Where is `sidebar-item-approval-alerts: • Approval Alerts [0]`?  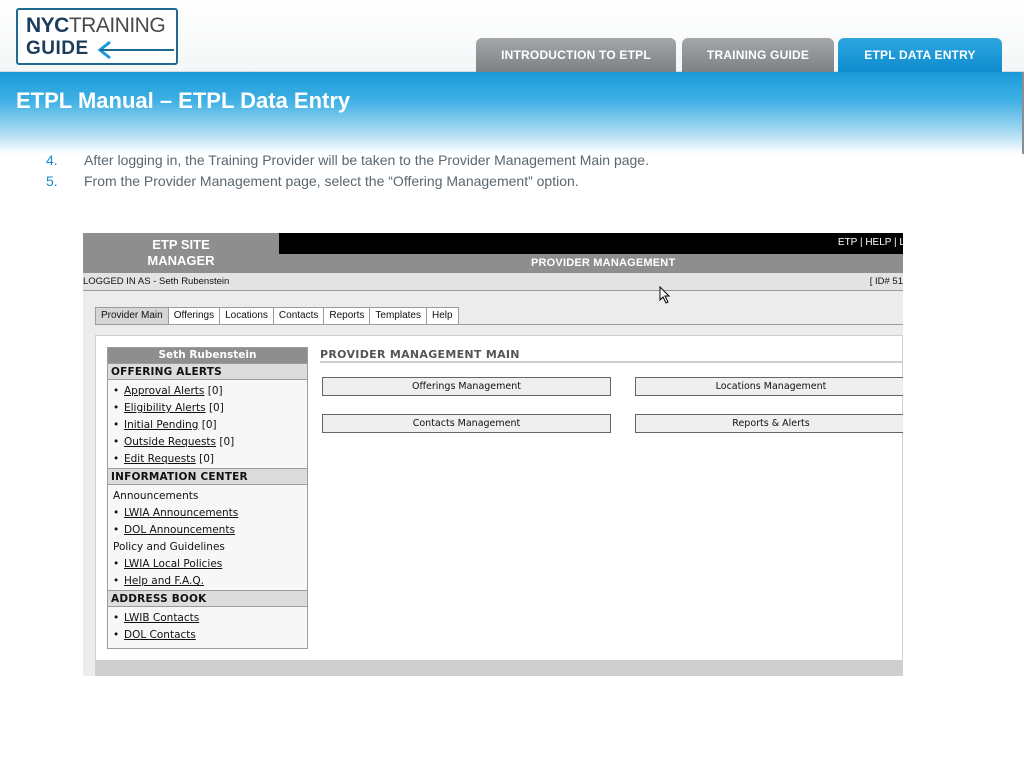 sidebar-item-approval-alerts: • Approval Alerts [0] is located at coordinates (207, 391).